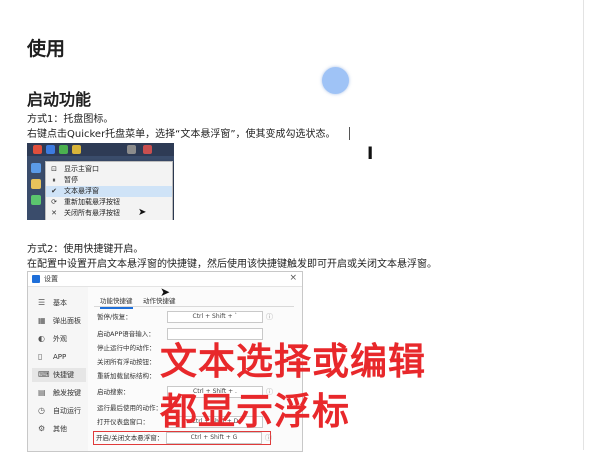 This screenshot has width=602, height=452. I want to click on keyboard-icon: ⌨, so click(44, 374).